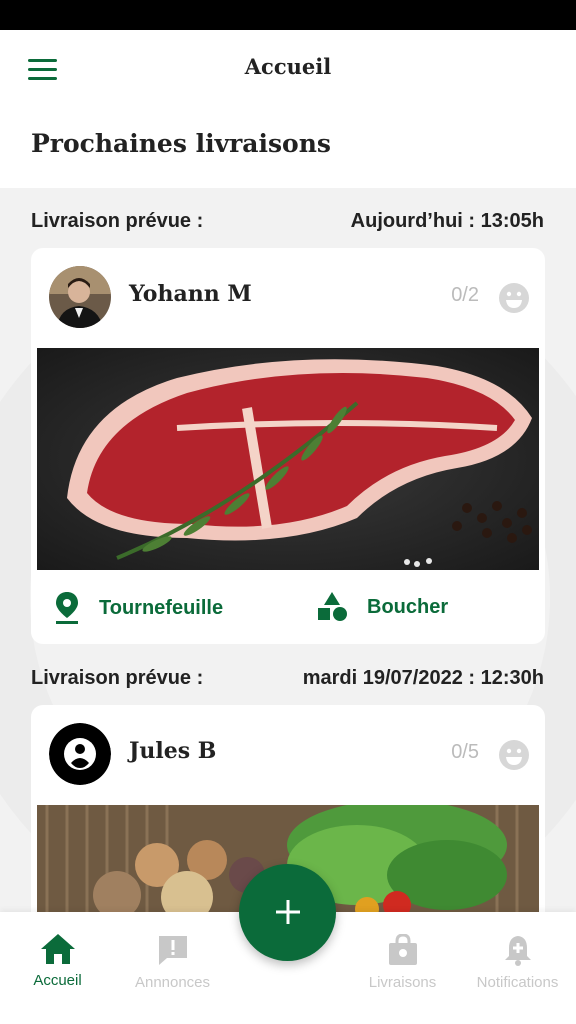 Image resolution: width=576 pixels, height=1024 pixels. I want to click on section-title: Prochaines livraisons, so click(181, 143).